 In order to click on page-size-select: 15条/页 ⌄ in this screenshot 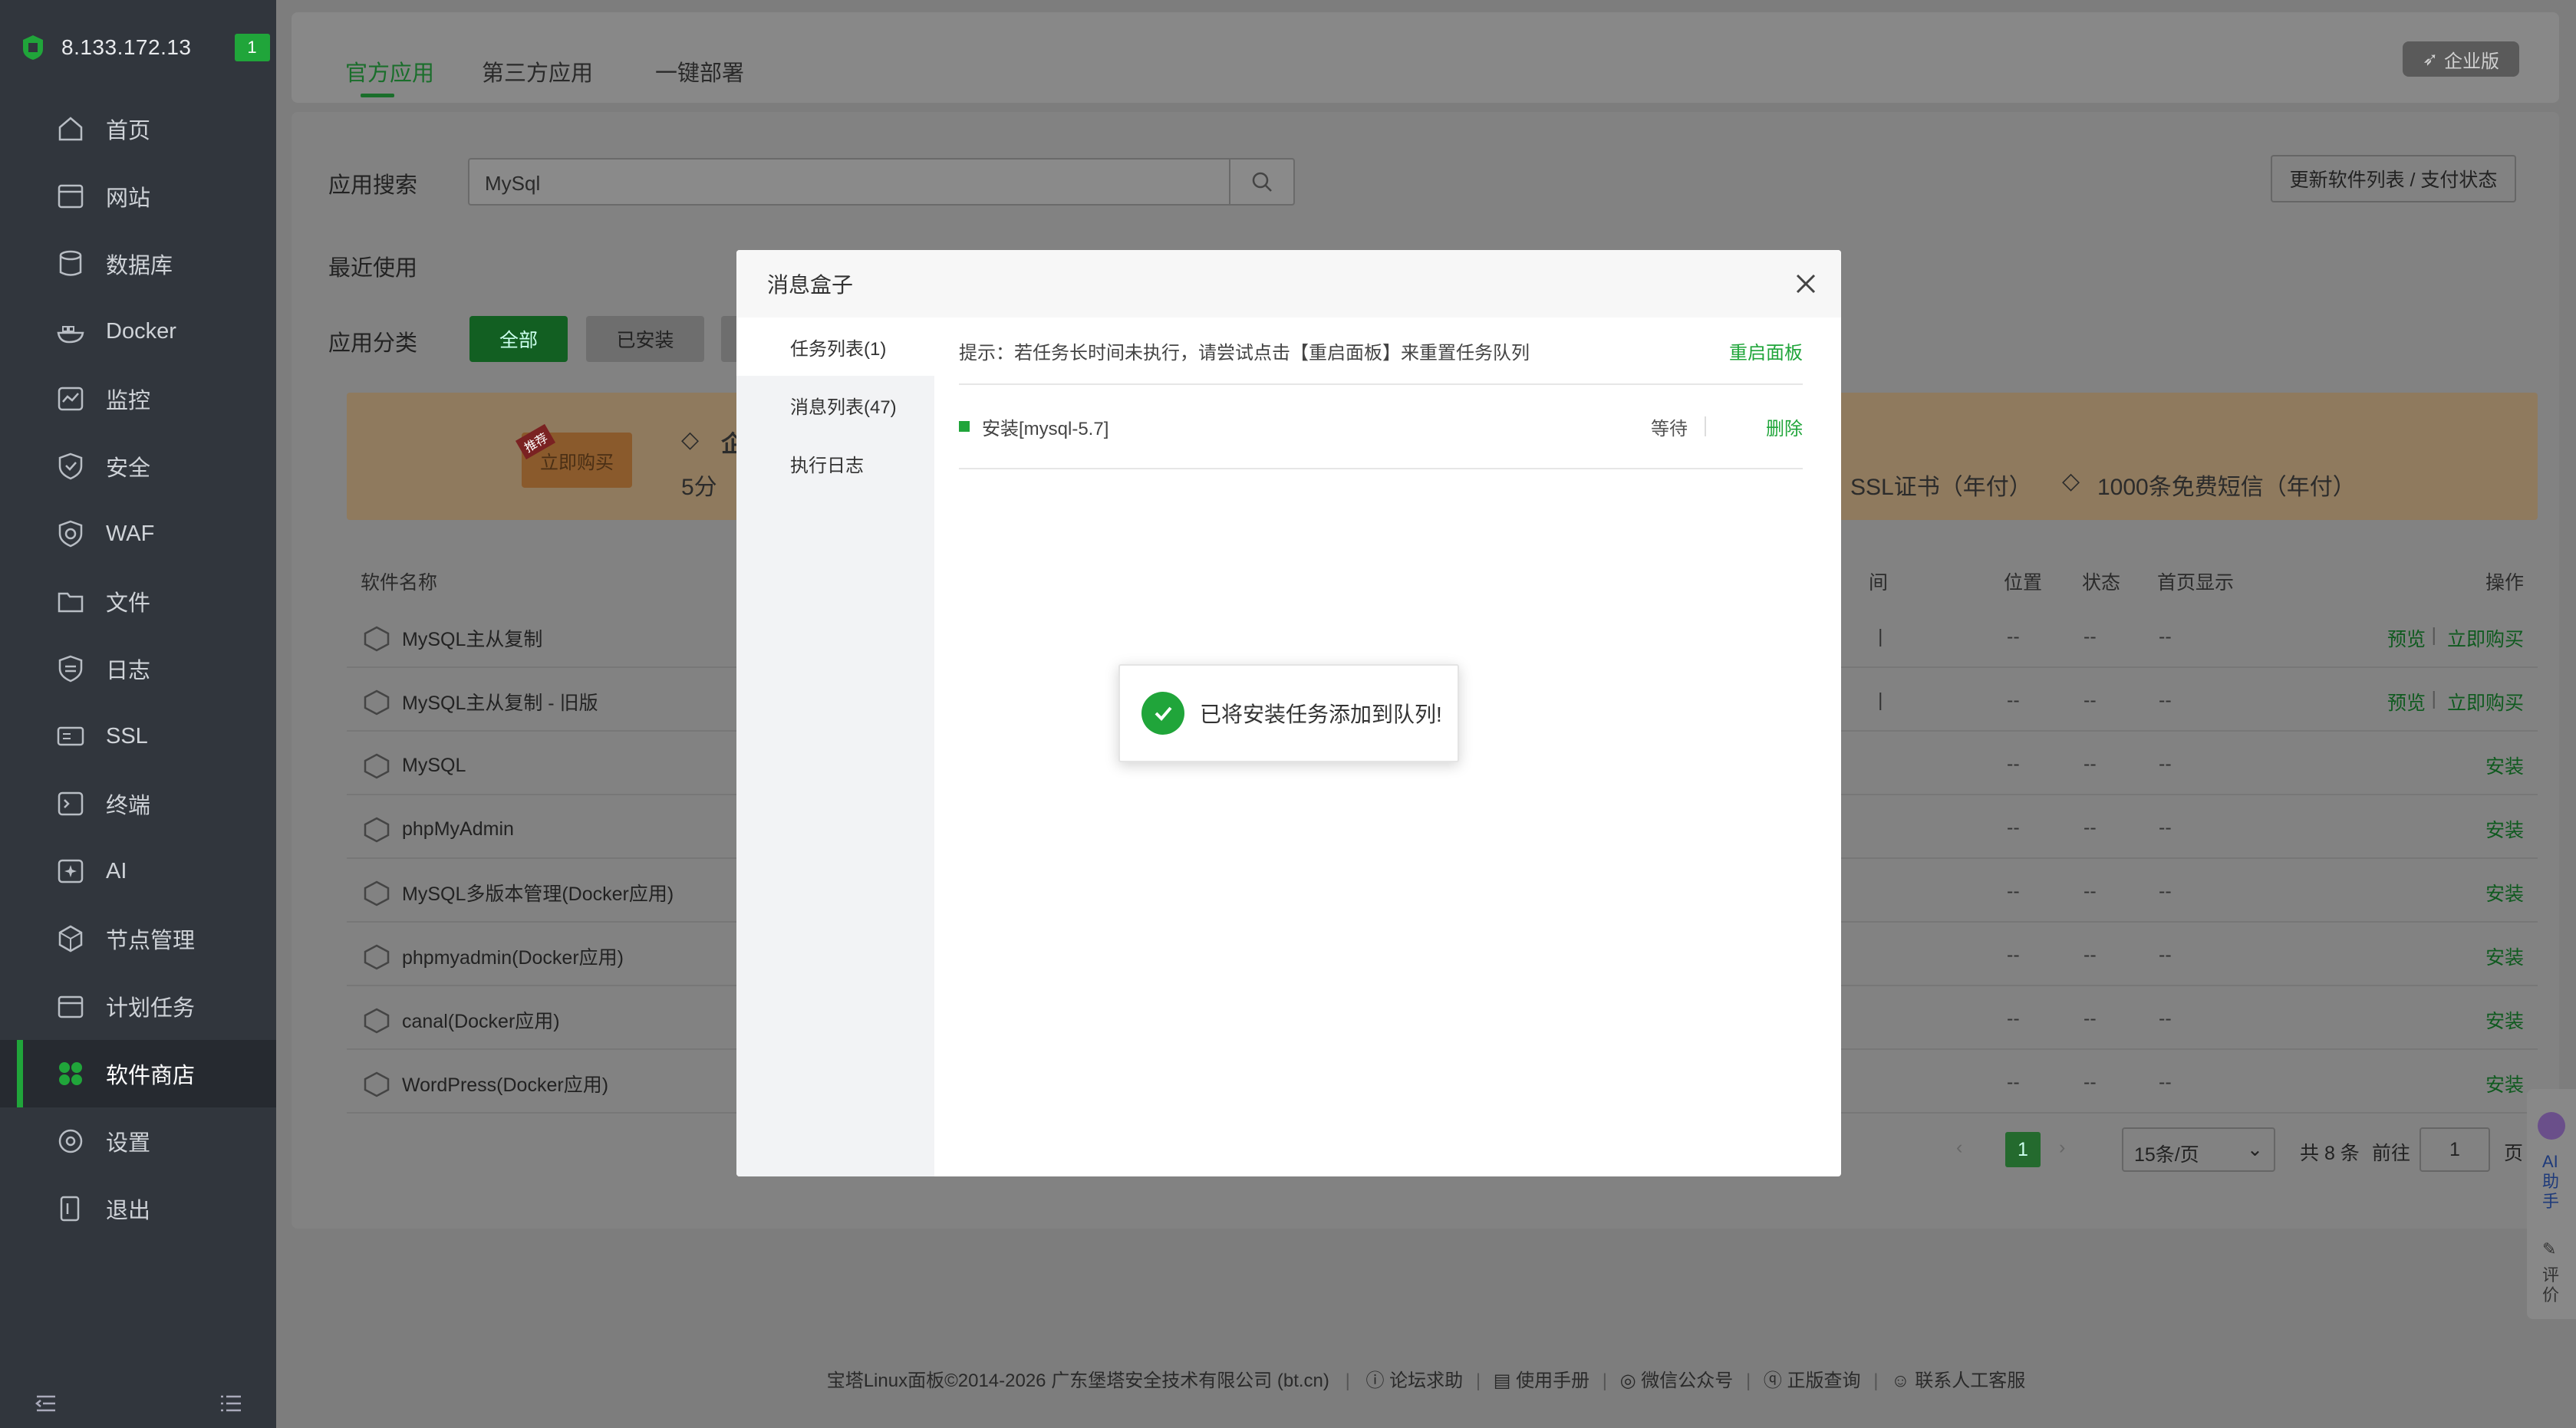, I will do `click(2198, 1149)`.